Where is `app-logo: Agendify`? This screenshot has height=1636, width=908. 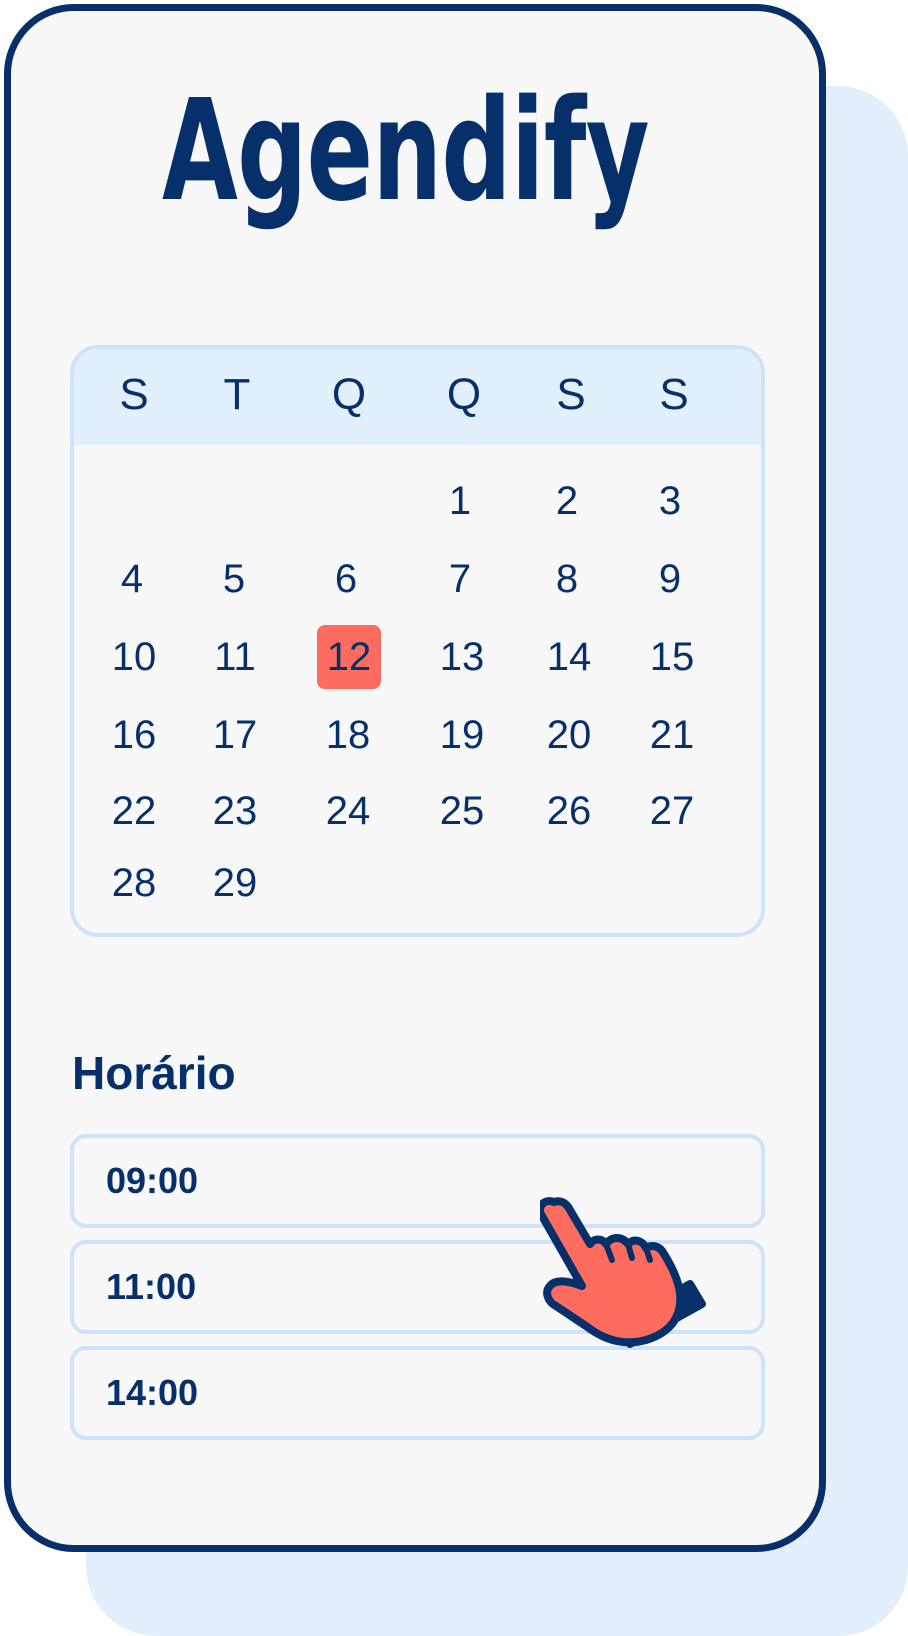
app-logo: Agendify is located at coordinates (406, 151).